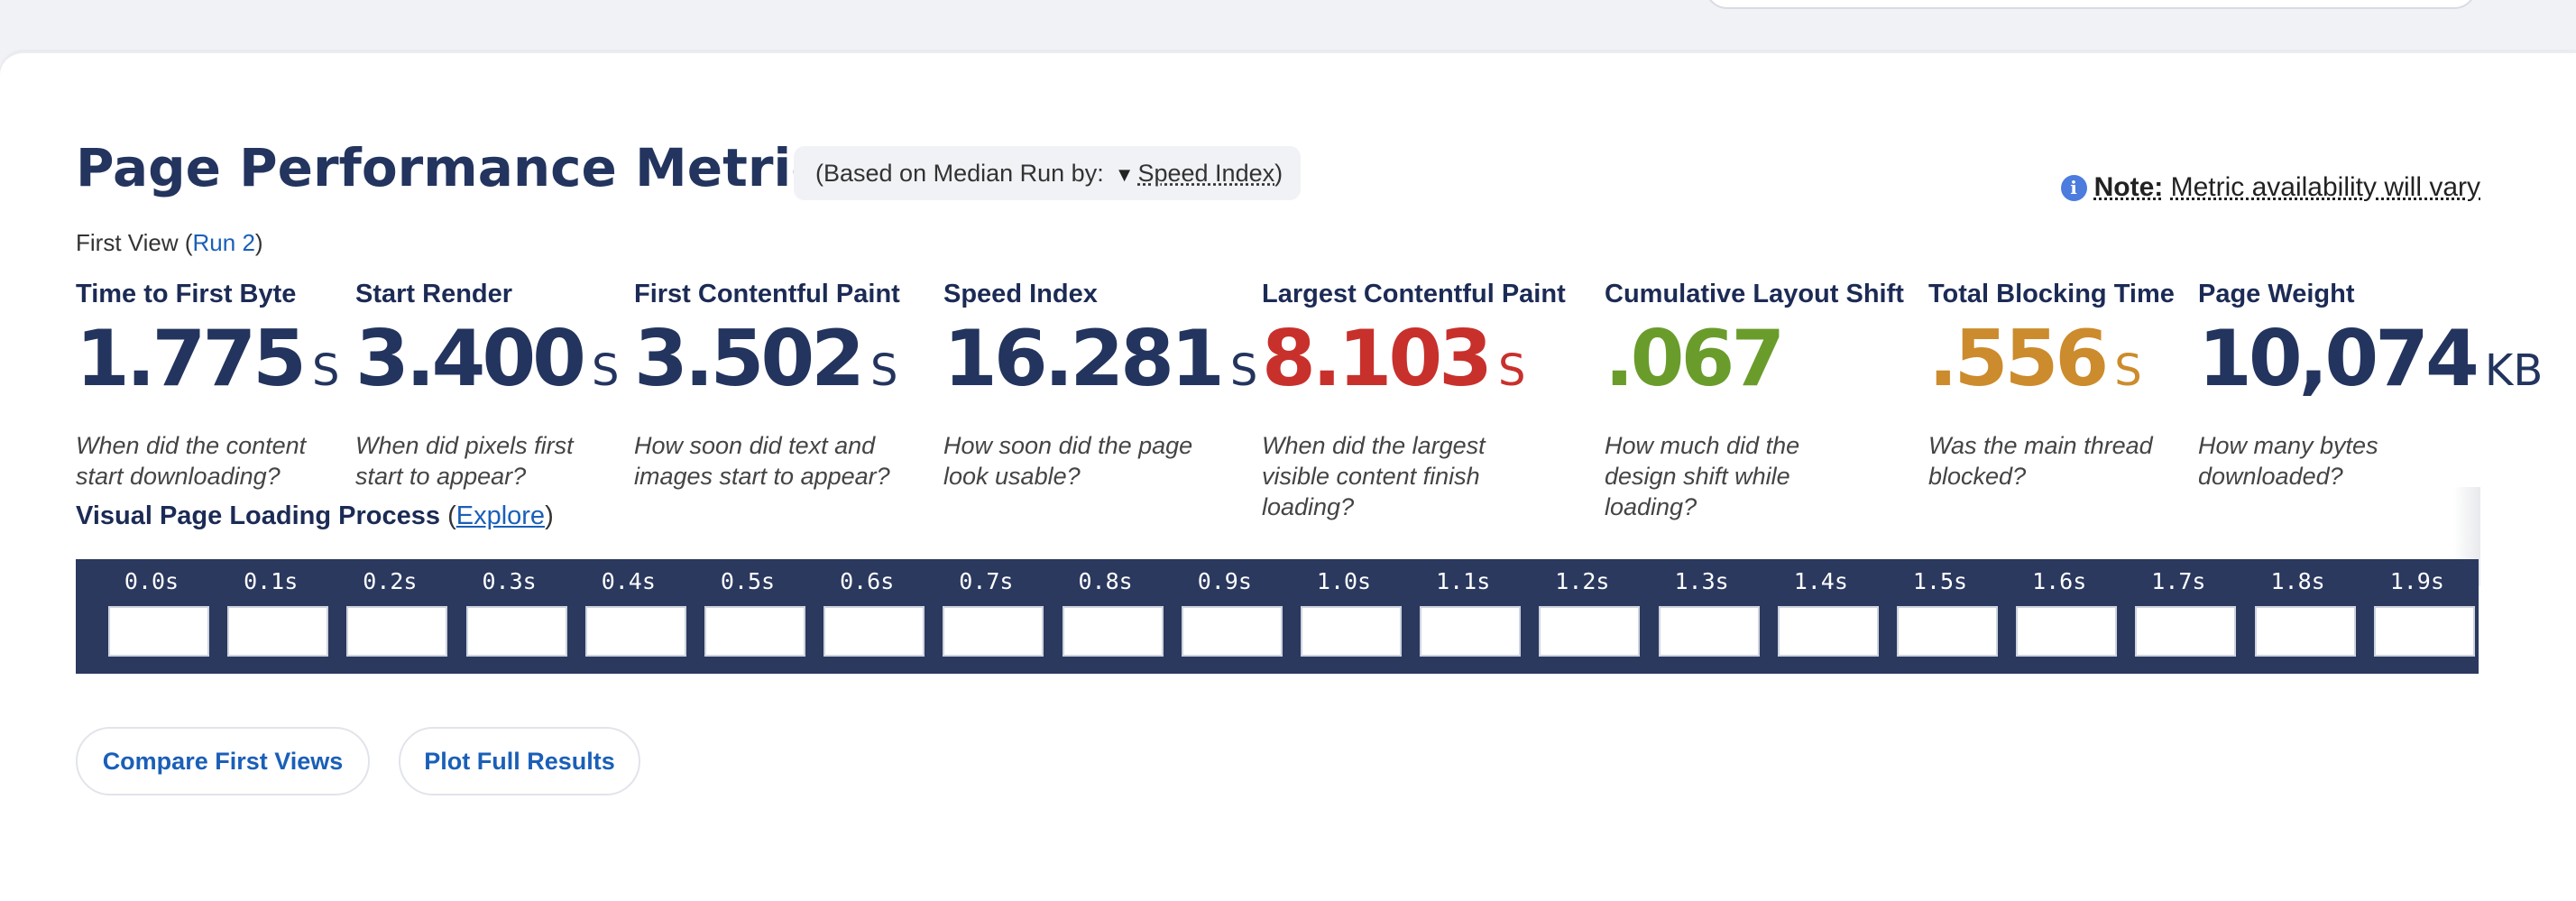  I want to click on frame-timestamp: 0.0s, so click(152, 581).